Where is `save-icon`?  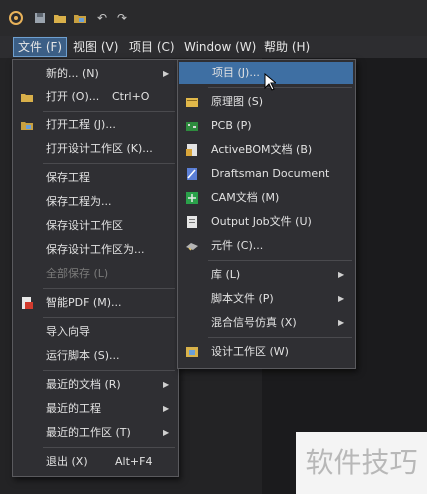 save-icon is located at coordinates (40, 18).